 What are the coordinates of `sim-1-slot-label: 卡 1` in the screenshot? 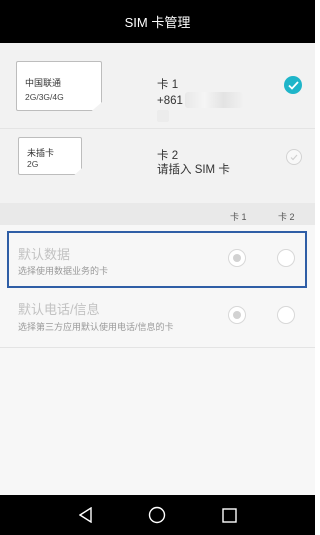 It's located at (168, 85).